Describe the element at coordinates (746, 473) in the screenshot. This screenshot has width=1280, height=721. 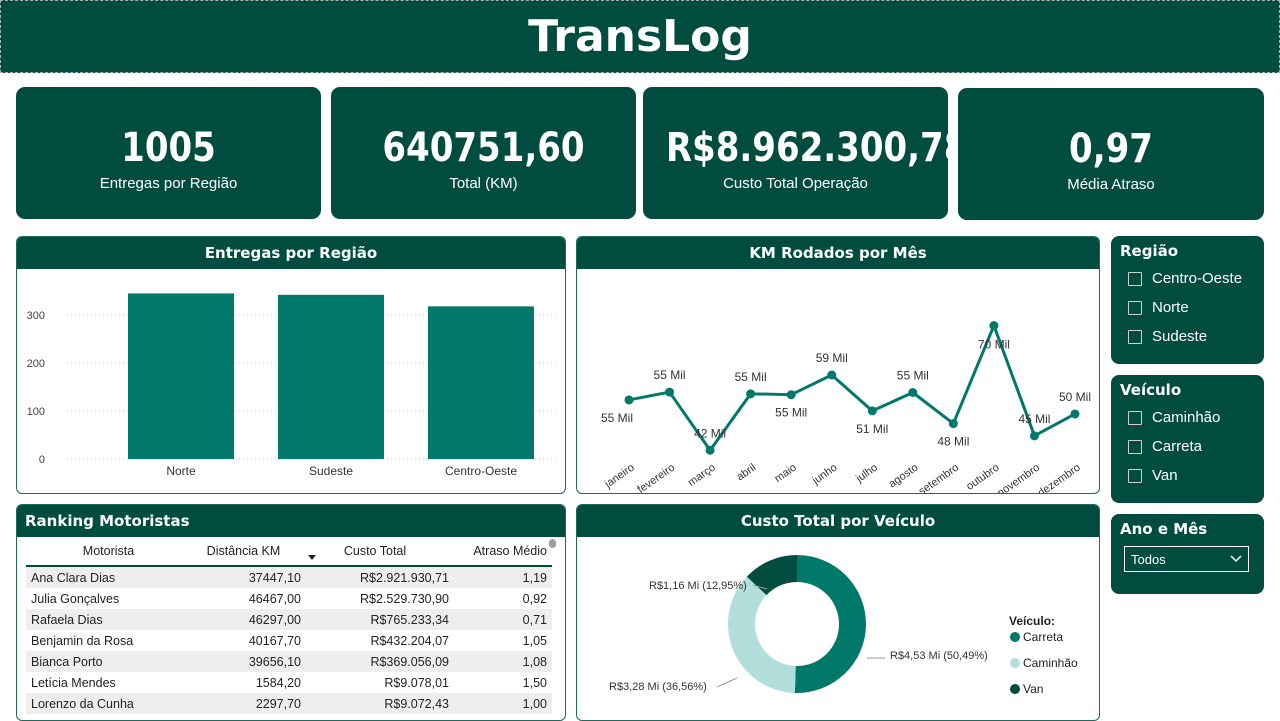
I see `x-tick-label: abril` at that location.